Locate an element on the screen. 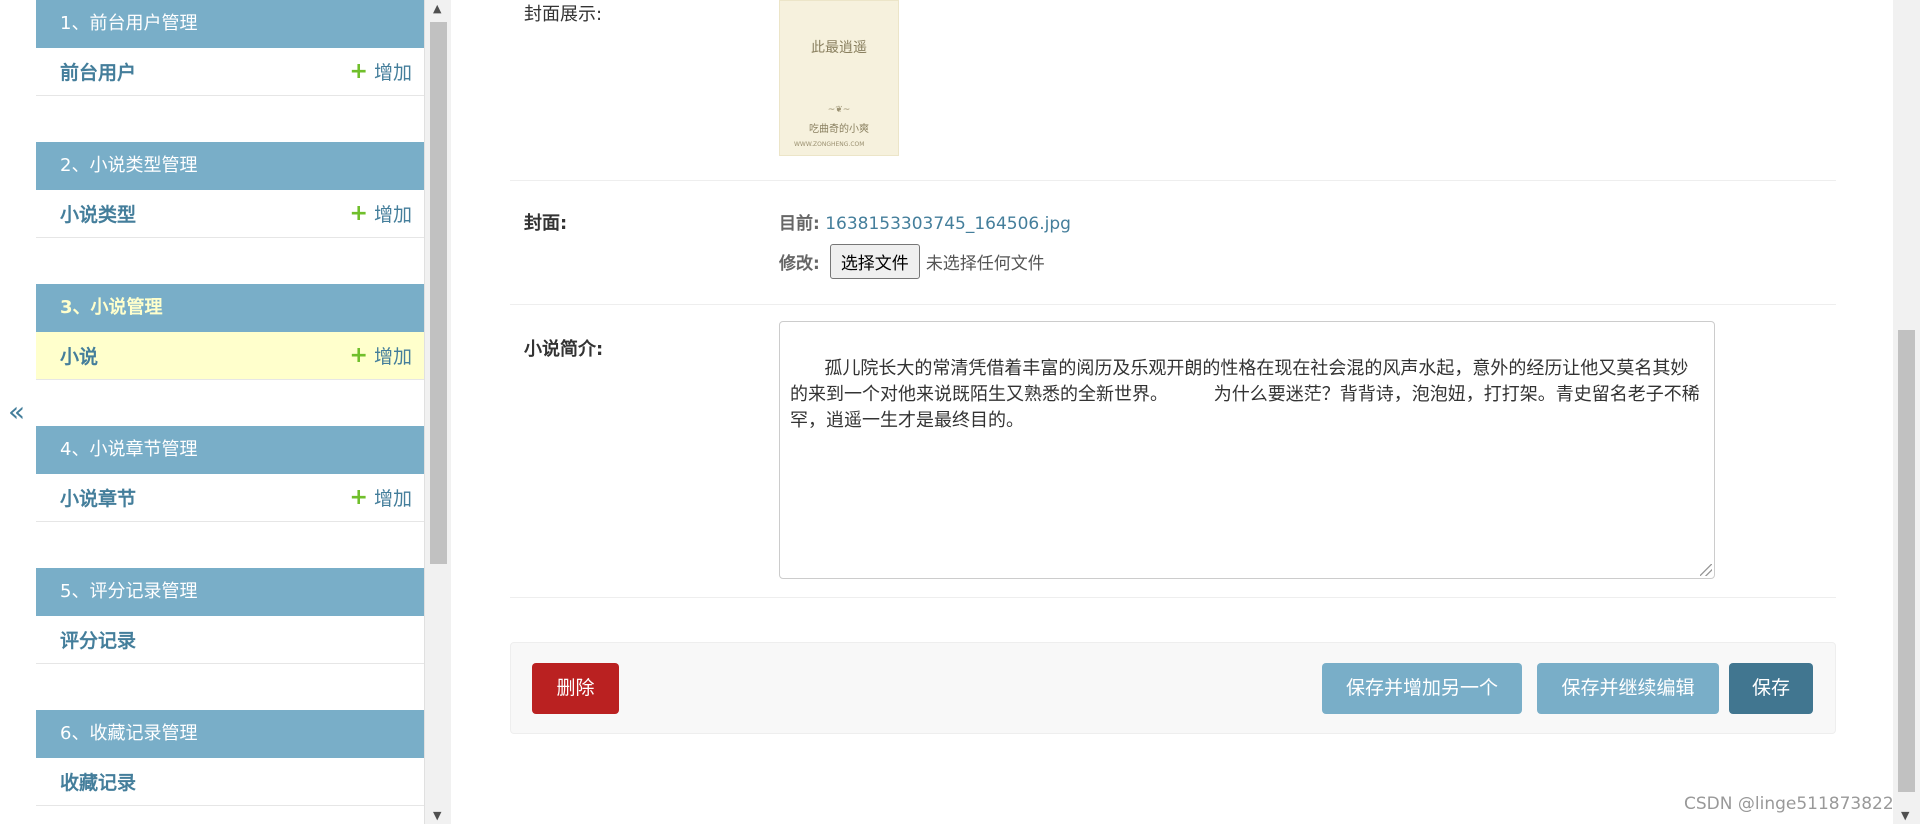 Image resolution: width=1920 pixels, height=824 pixels. module-header: 4、小说章节管理 is located at coordinates (230, 450).